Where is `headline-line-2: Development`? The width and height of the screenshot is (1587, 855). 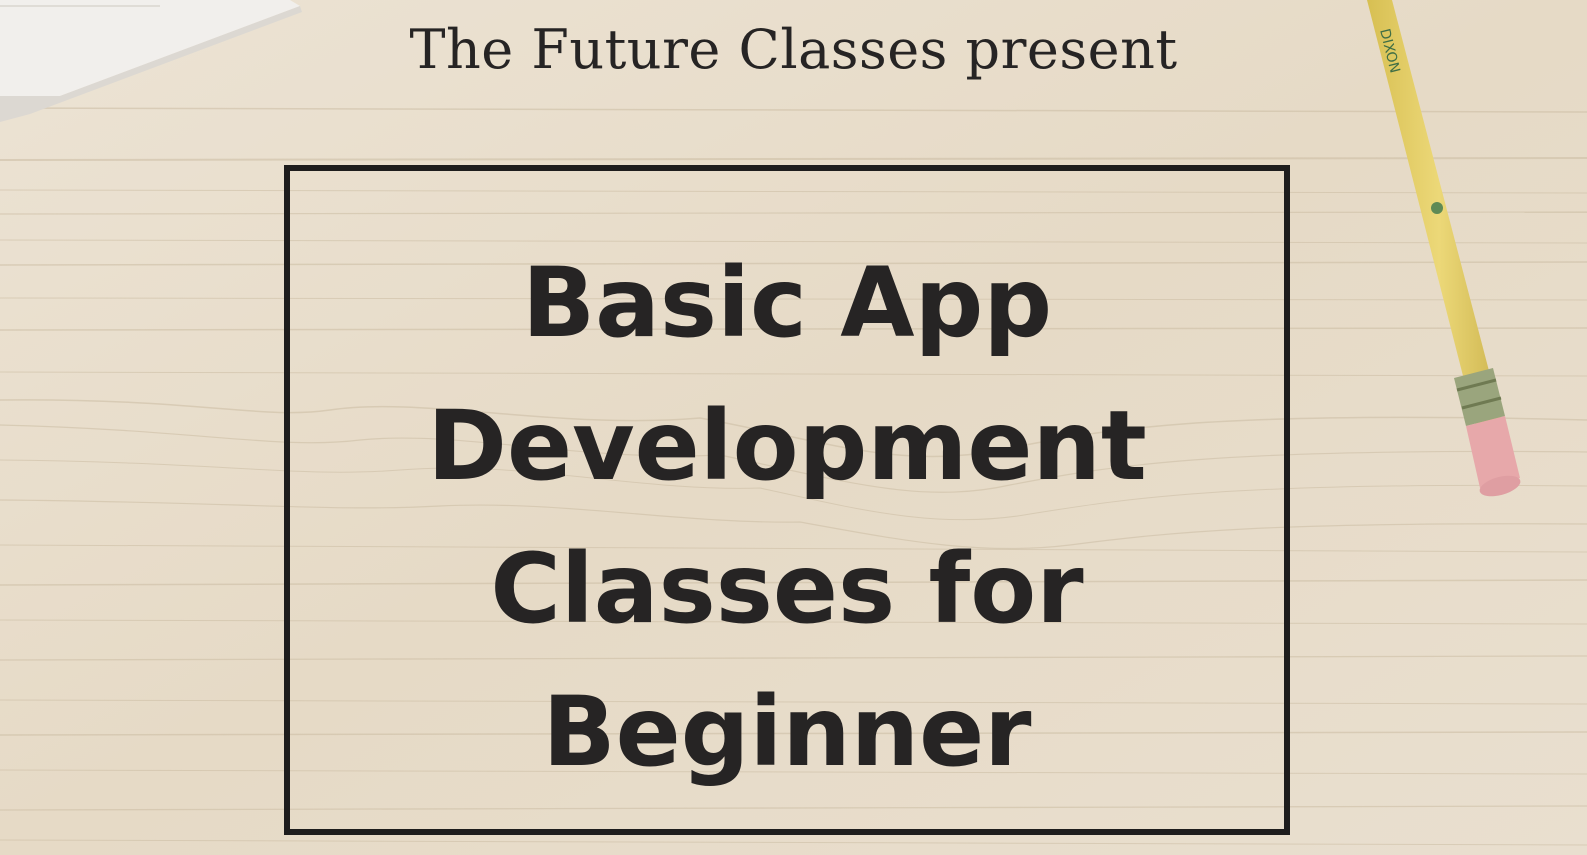 headline-line-2: Development is located at coordinates (787, 446).